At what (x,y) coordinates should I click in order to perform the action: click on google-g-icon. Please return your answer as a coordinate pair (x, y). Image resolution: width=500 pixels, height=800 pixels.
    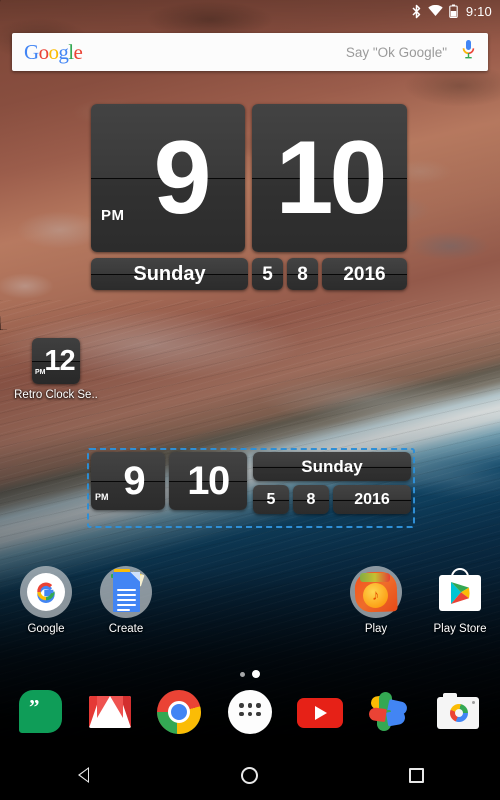
    Looking at the image, I should click on (46, 592).